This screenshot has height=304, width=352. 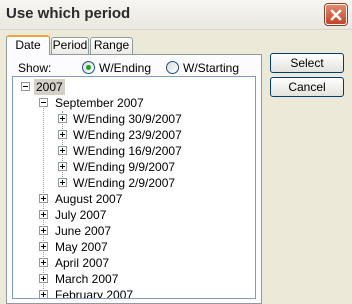 I want to click on tree-label-week: W/Ending 16/9/2007, so click(x=127, y=151).